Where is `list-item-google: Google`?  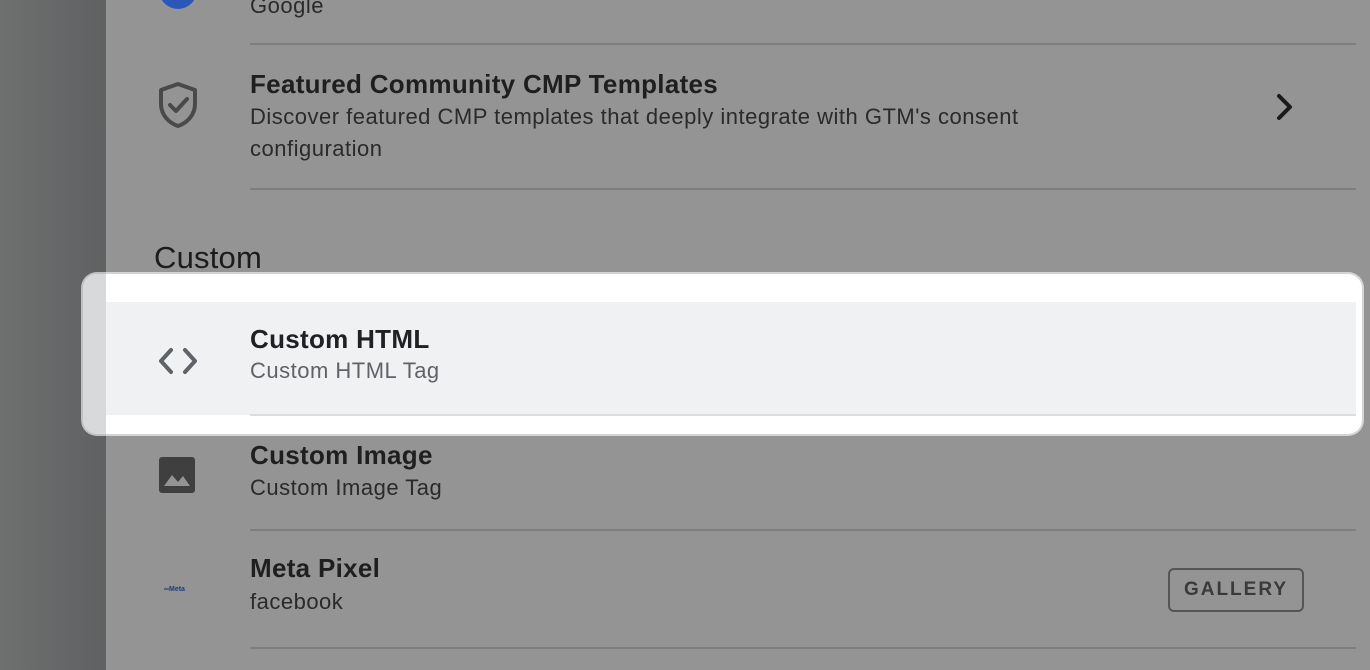 list-item-google: Google is located at coordinates (738, 22).